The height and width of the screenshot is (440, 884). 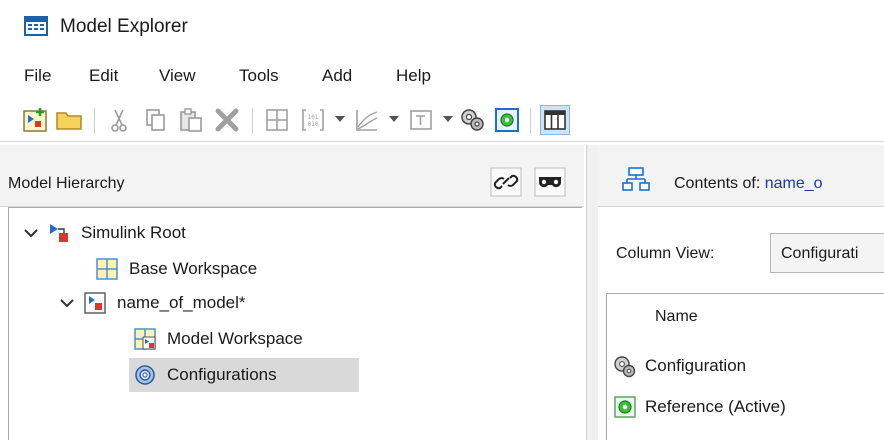 I want to click on hierarchy-tree-icon, so click(x=636, y=179).